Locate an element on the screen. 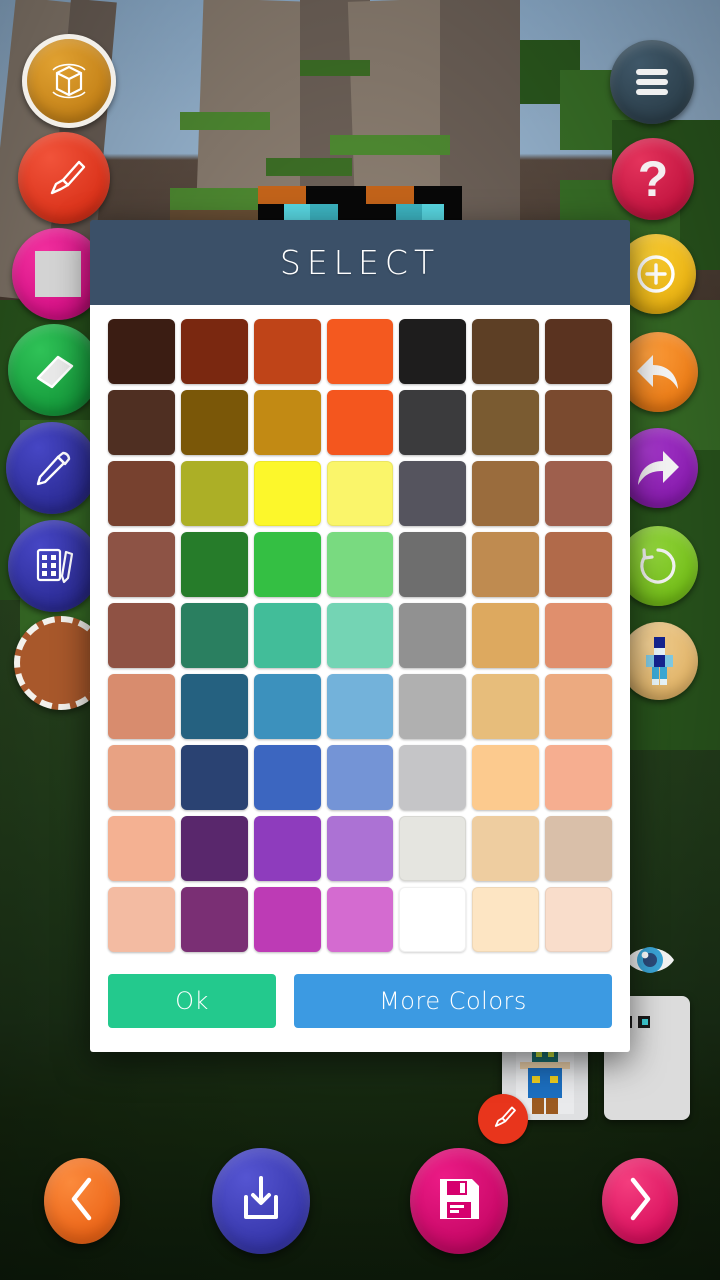  import-button is located at coordinates (261, 1201).